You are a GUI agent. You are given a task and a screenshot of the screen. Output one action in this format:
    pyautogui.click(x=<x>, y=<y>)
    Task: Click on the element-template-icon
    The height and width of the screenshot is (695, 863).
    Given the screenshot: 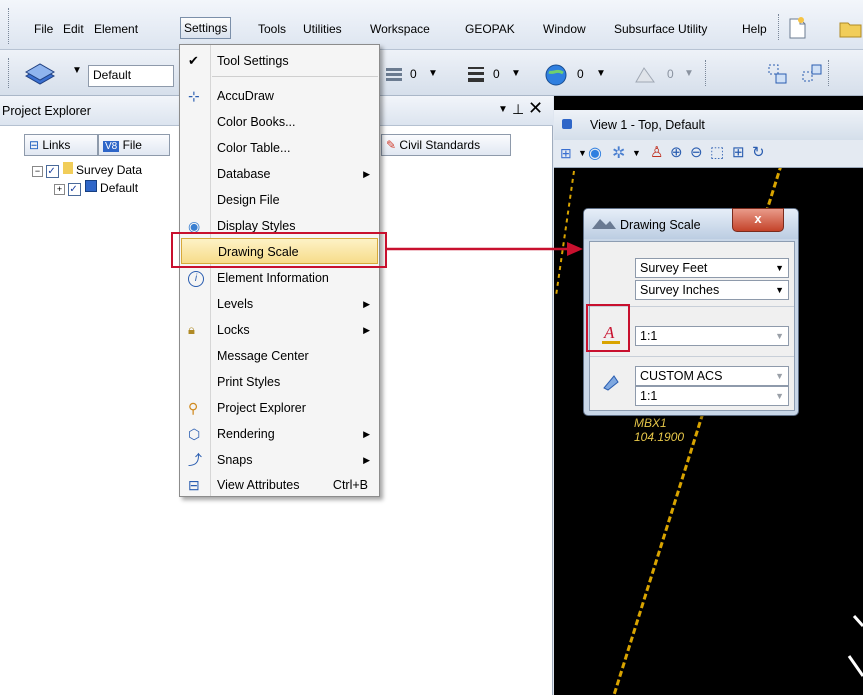 What is the action you would take?
    pyautogui.click(x=778, y=74)
    